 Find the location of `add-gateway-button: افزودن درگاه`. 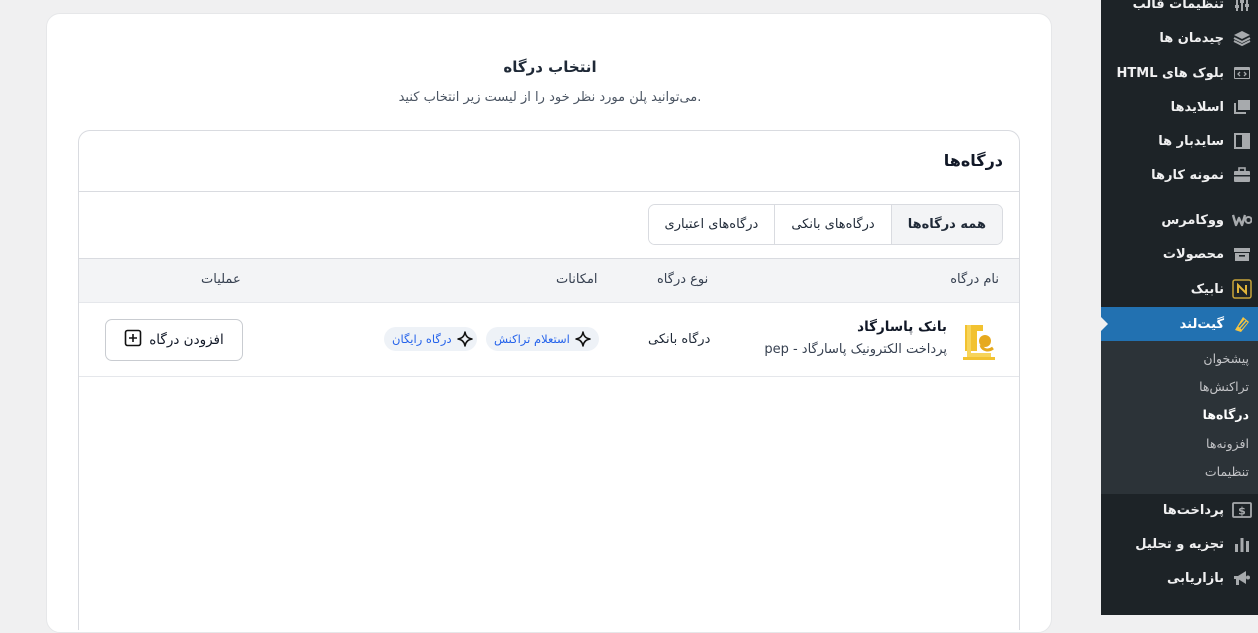

add-gateway-button: افزودن درگاه is located at coordinates (174, 340).